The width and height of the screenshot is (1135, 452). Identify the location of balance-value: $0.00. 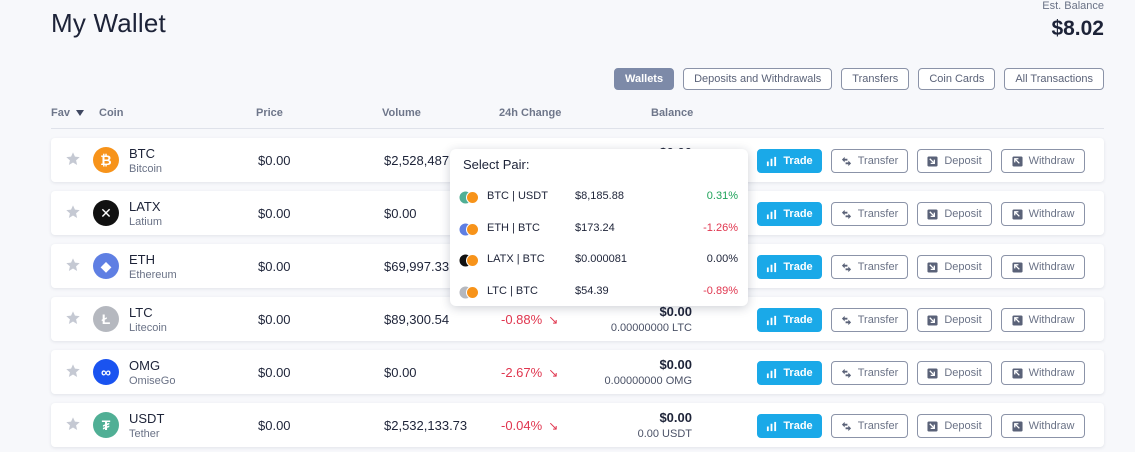
(675, 417).